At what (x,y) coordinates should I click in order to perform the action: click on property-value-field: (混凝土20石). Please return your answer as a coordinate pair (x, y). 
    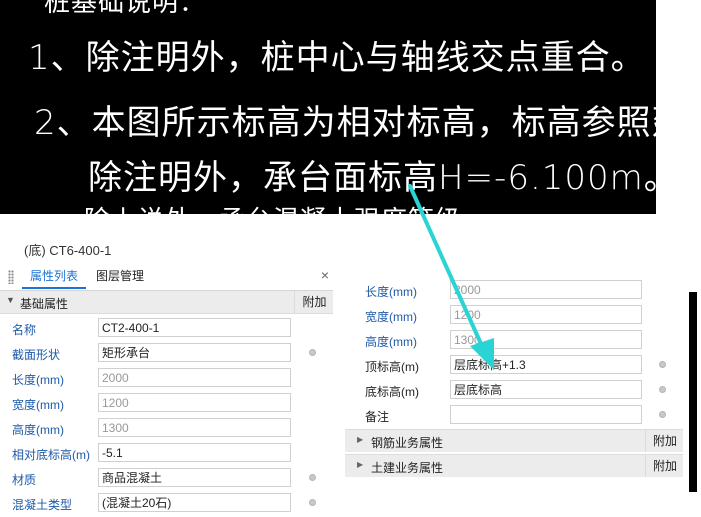
    Looking at the image, I should click on (194, 502).